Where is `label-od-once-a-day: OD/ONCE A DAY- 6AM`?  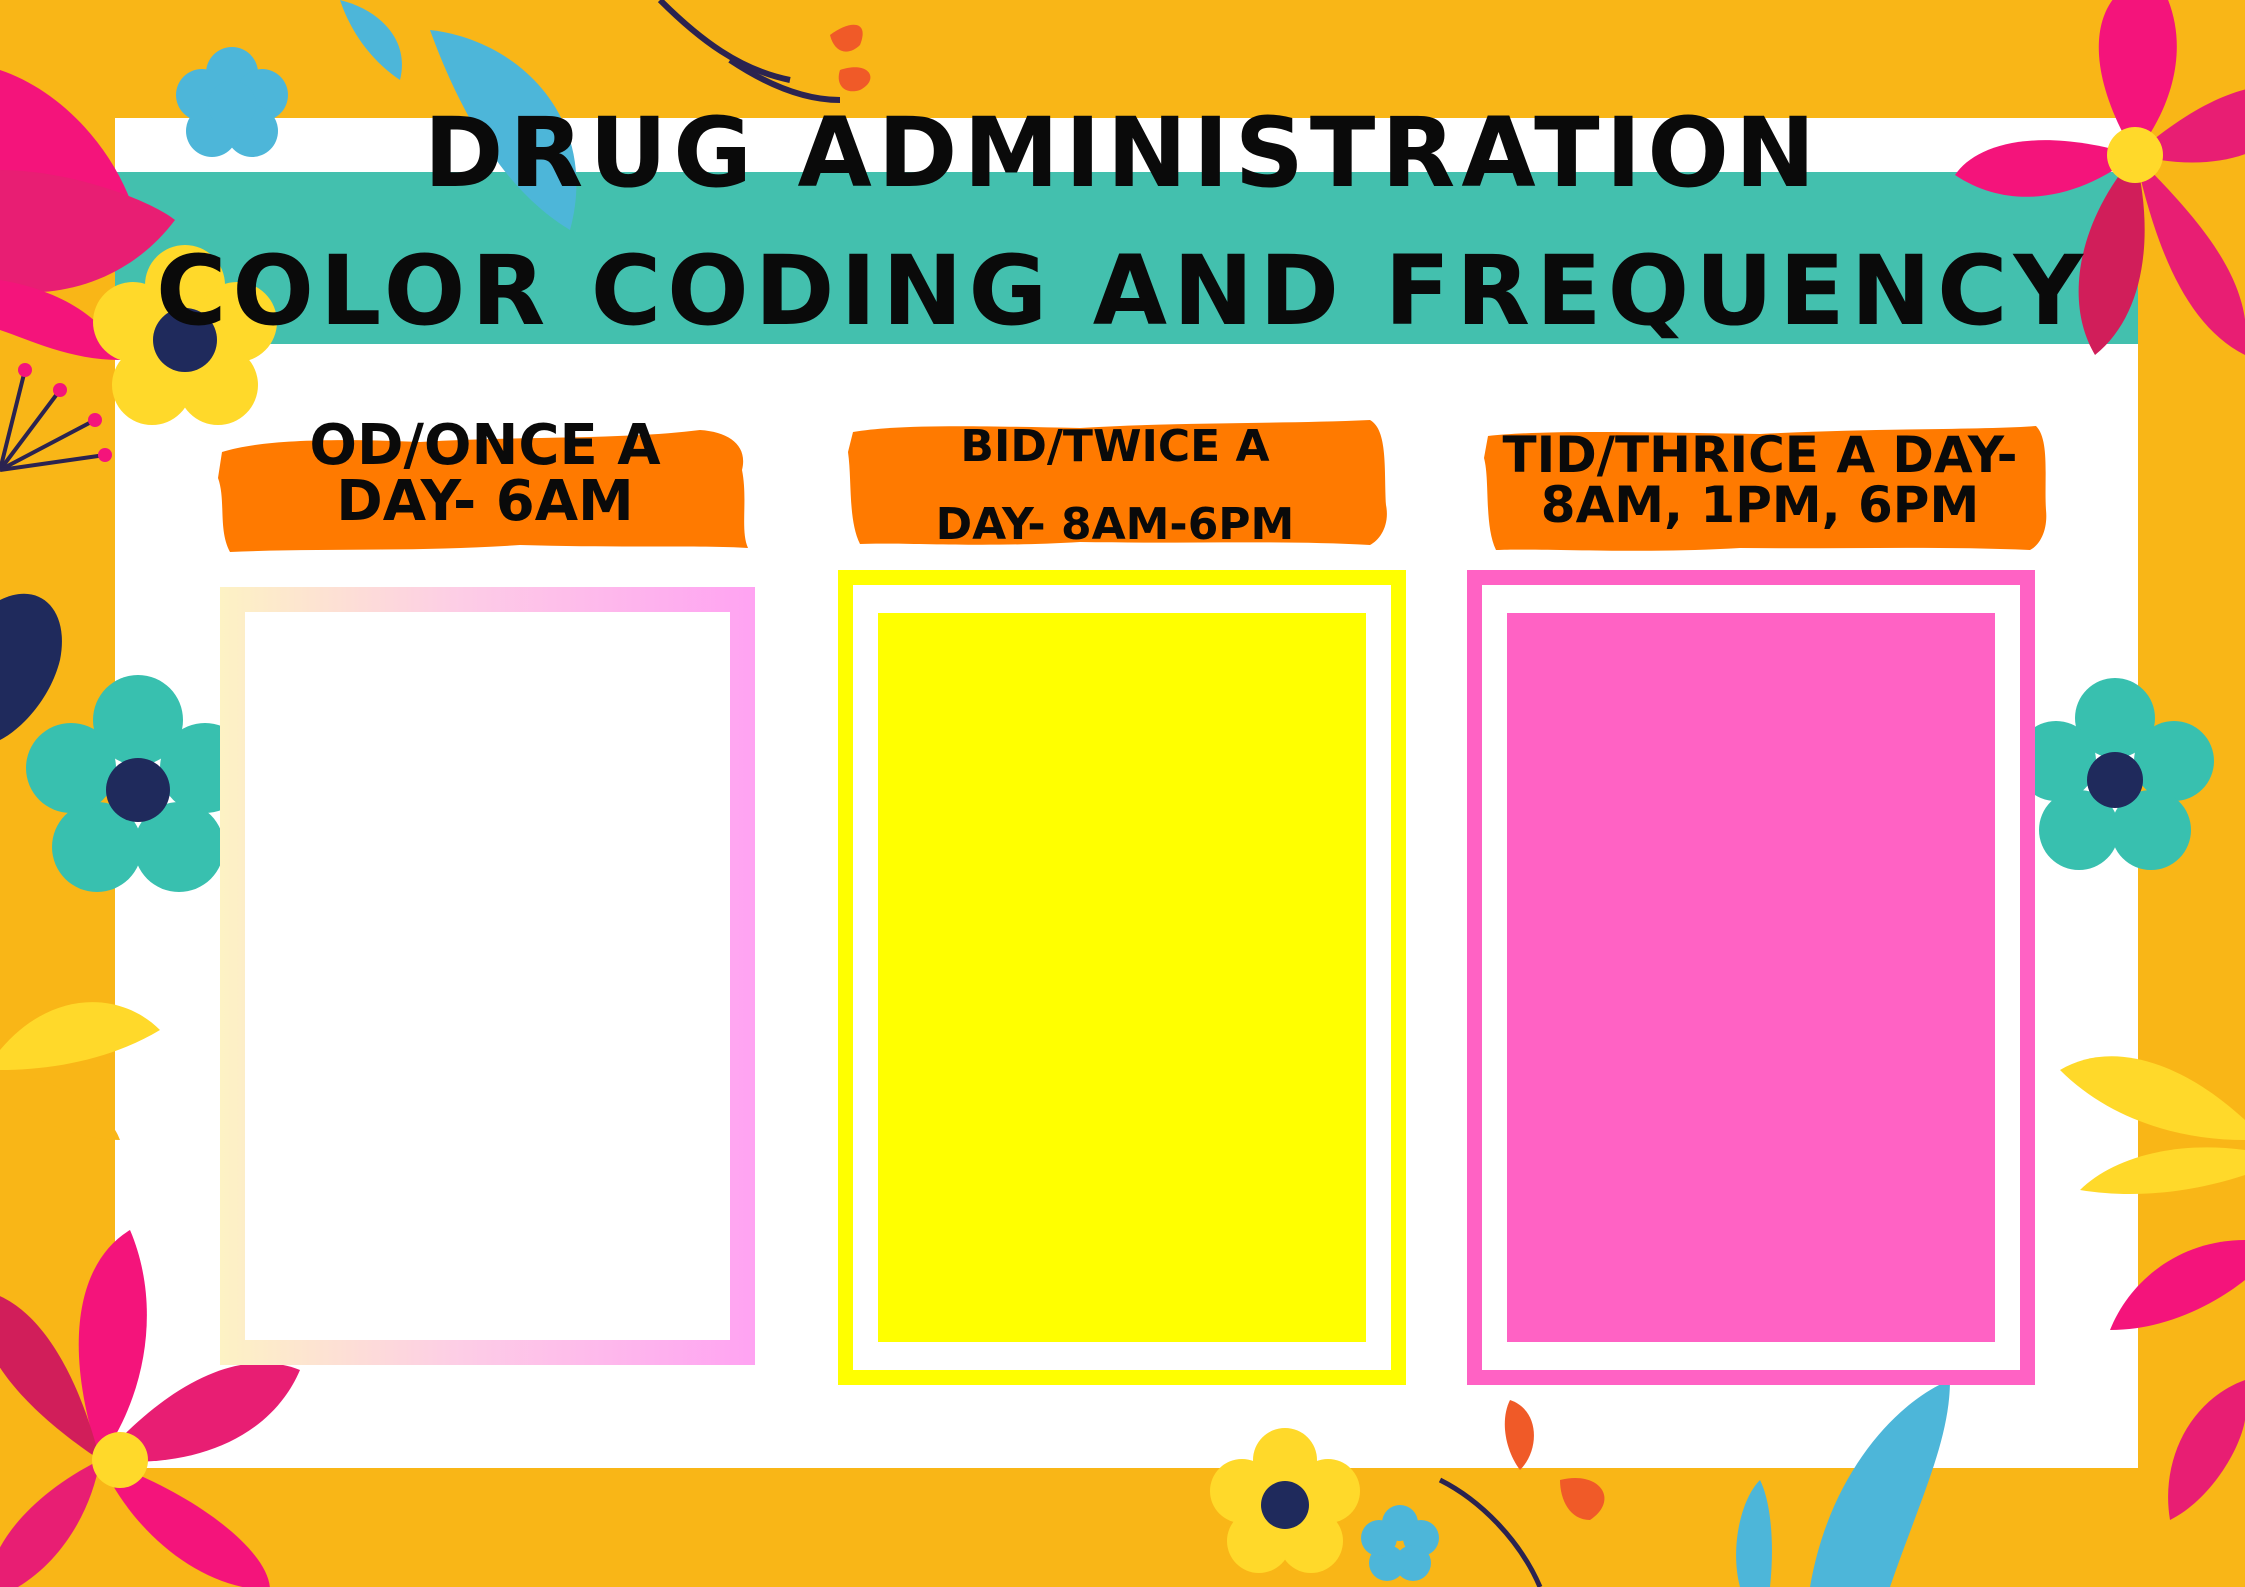
label-od-once-a-day: OD/ONCE A DAY- 6AM is located at coordinates (485, 474).